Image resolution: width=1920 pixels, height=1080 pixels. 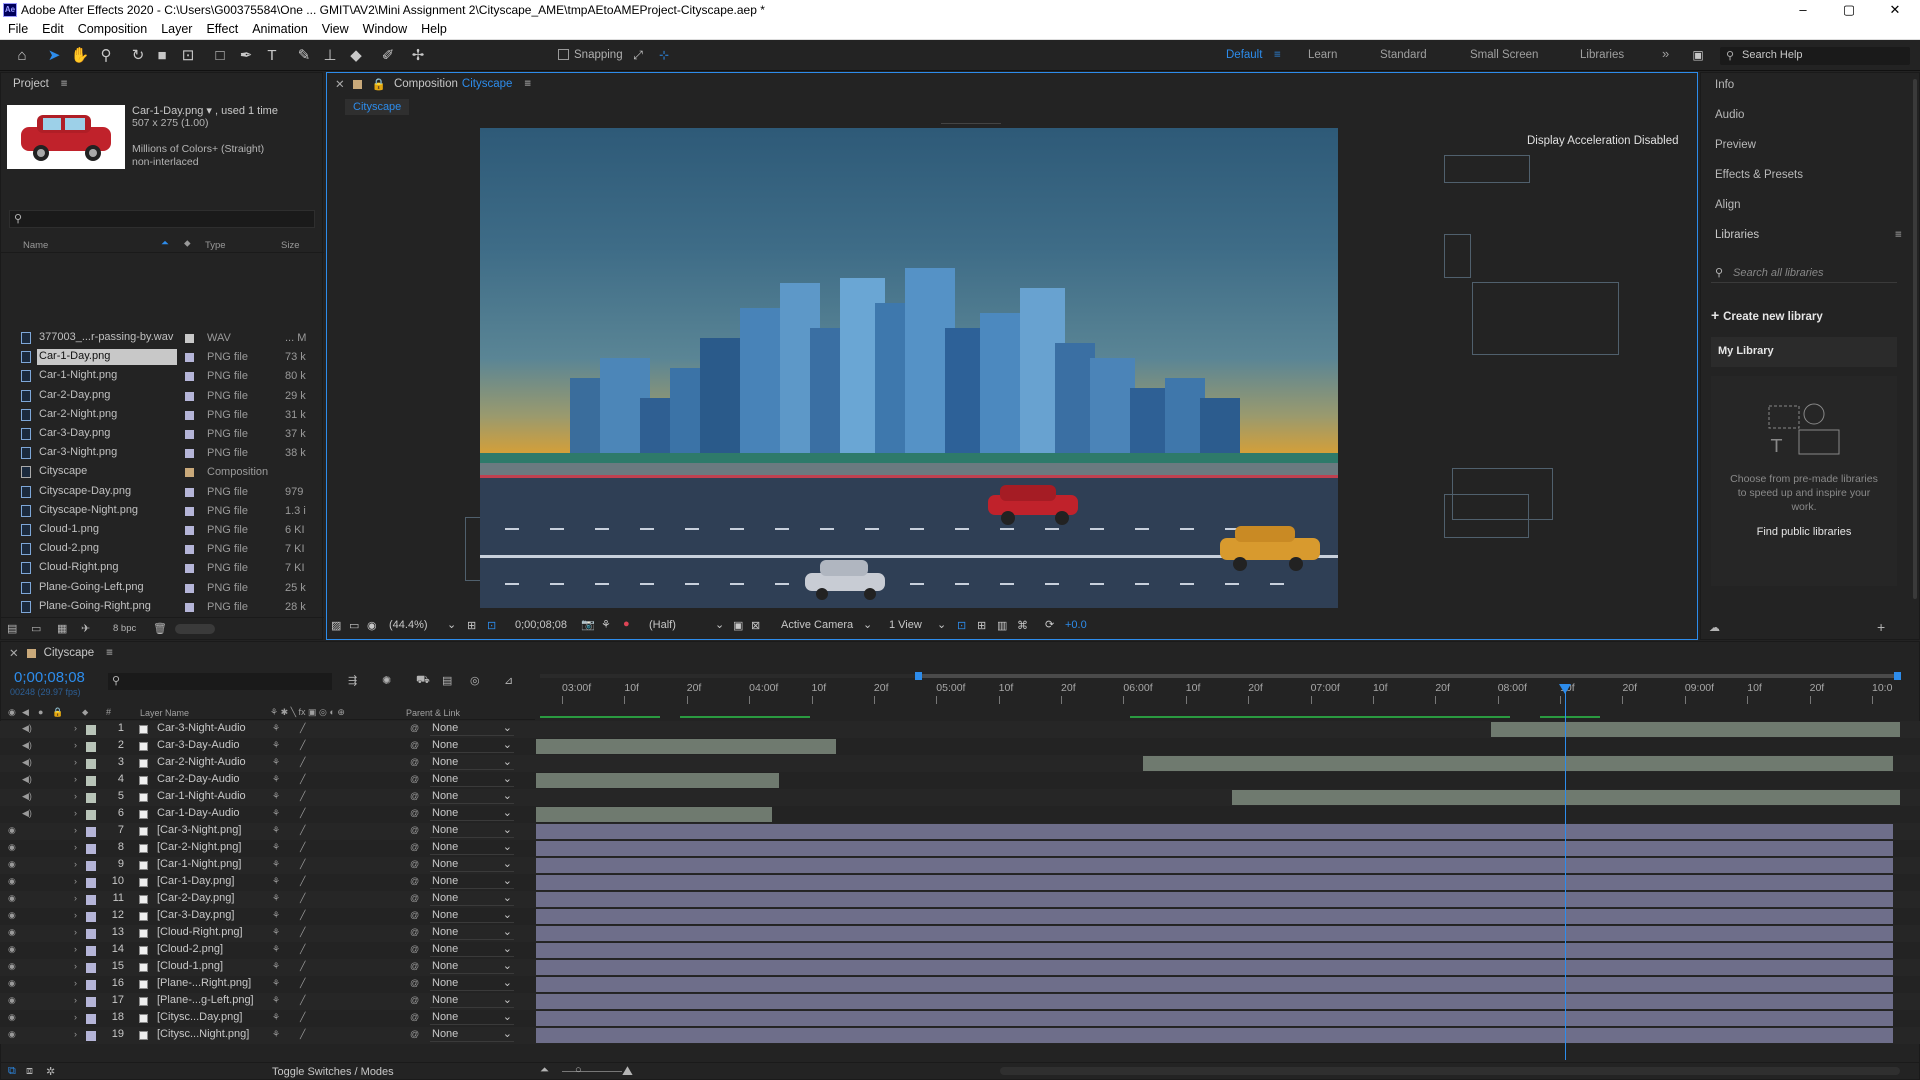 What do you see at coordinates (1804, 273) in the screenshot?
I see `libraries-search-input: ⚲ Search all libraries` at bounding box center [1804, 273].